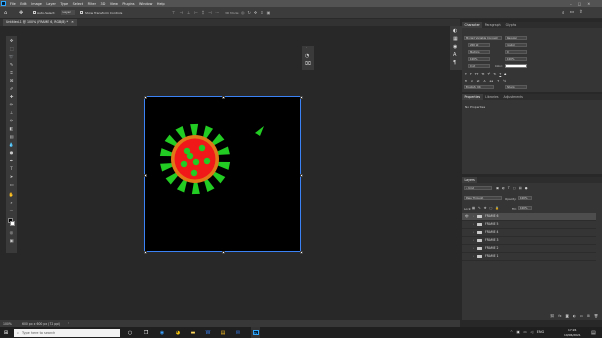  I want to click on vertical-scale-field: 100%, so click(479, 59).